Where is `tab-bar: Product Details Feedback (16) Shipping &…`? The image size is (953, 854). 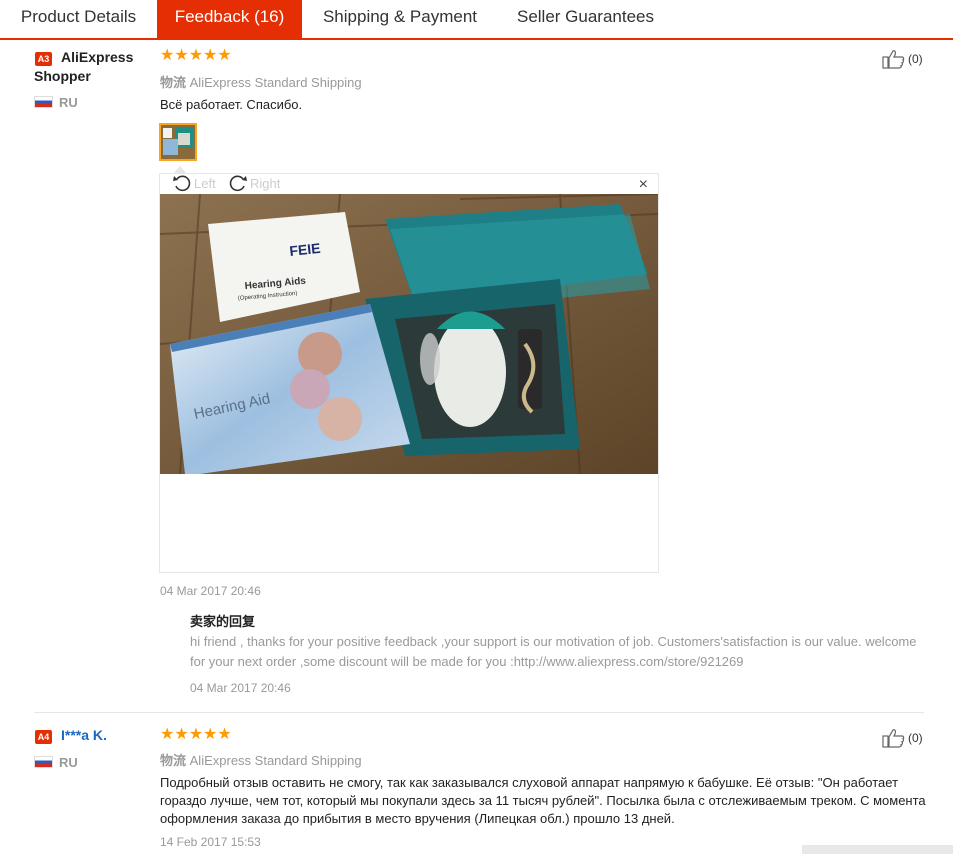 tab-bar: Product Details Feedback (16) Shipping &… is located at coordinates (476, 20).